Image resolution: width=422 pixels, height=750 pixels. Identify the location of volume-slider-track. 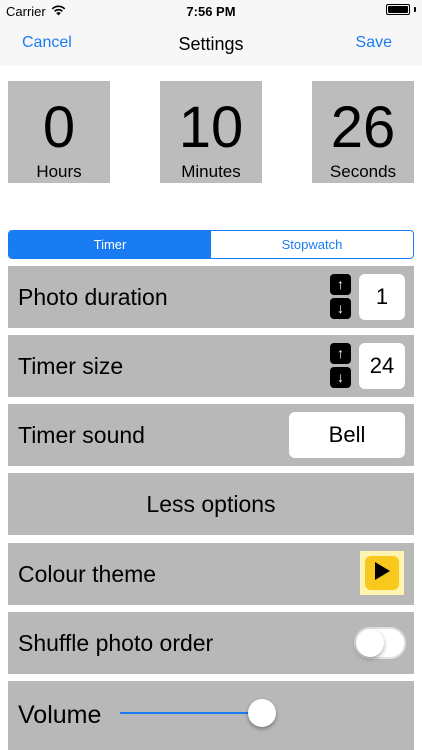
(191, 713).